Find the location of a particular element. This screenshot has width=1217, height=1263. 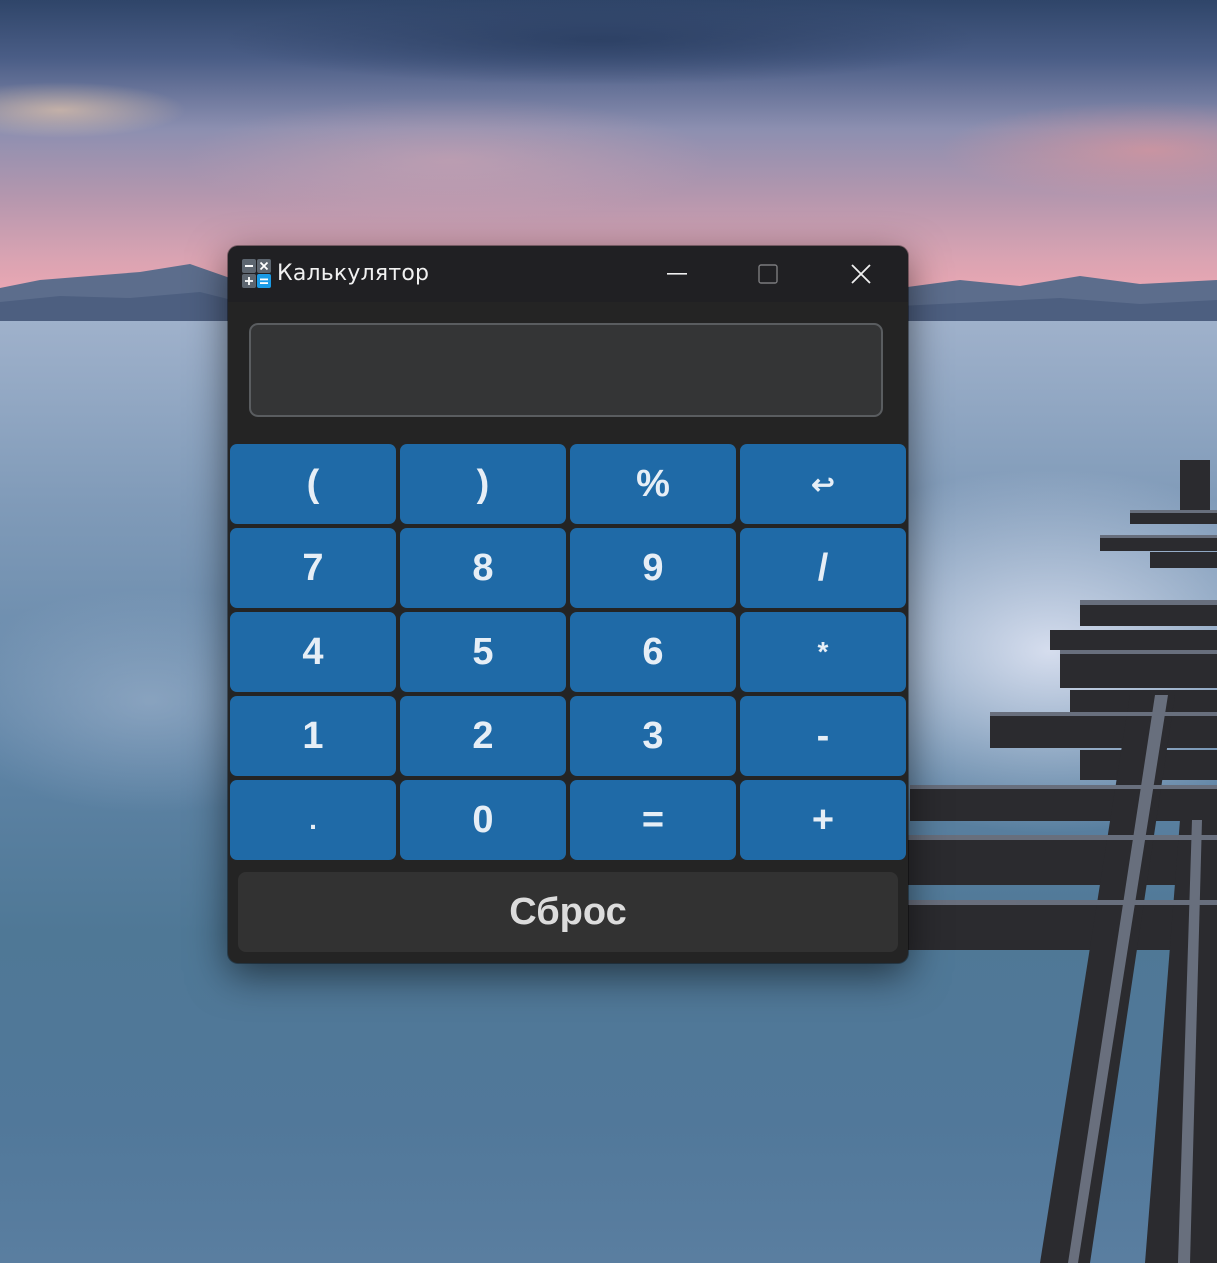

key-close-paren-button: ) is located at coordinates (483, 484).